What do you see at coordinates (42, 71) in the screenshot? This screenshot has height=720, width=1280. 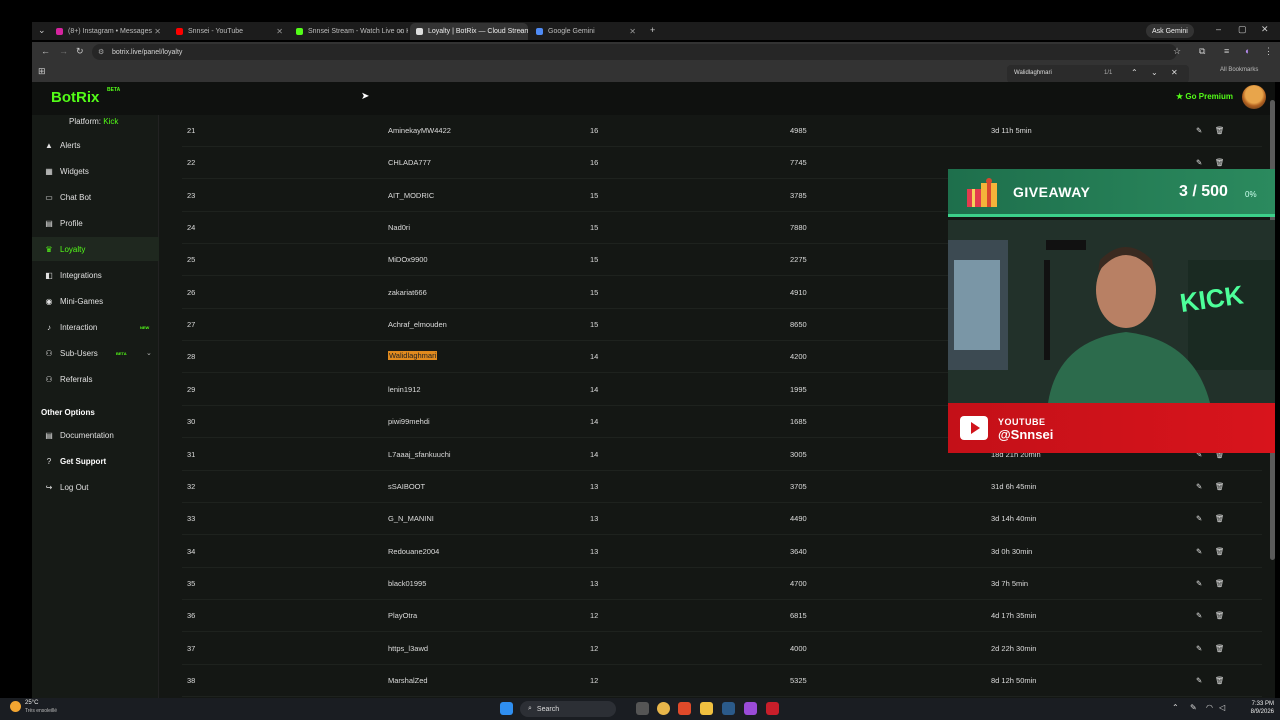 I see `apps-icon: ⊞` at bounding box center [42, 71].